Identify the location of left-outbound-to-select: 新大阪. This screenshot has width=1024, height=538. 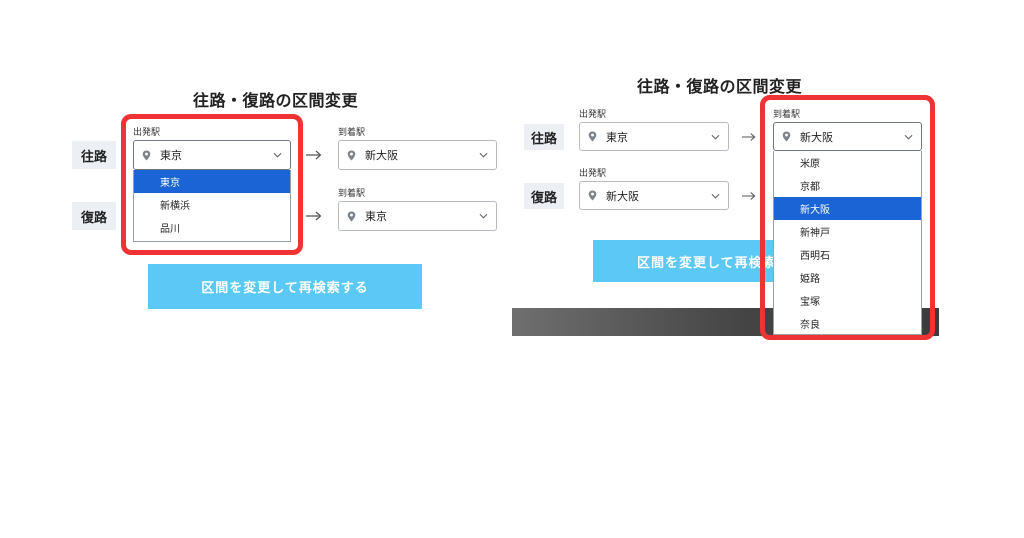
(417, 155).